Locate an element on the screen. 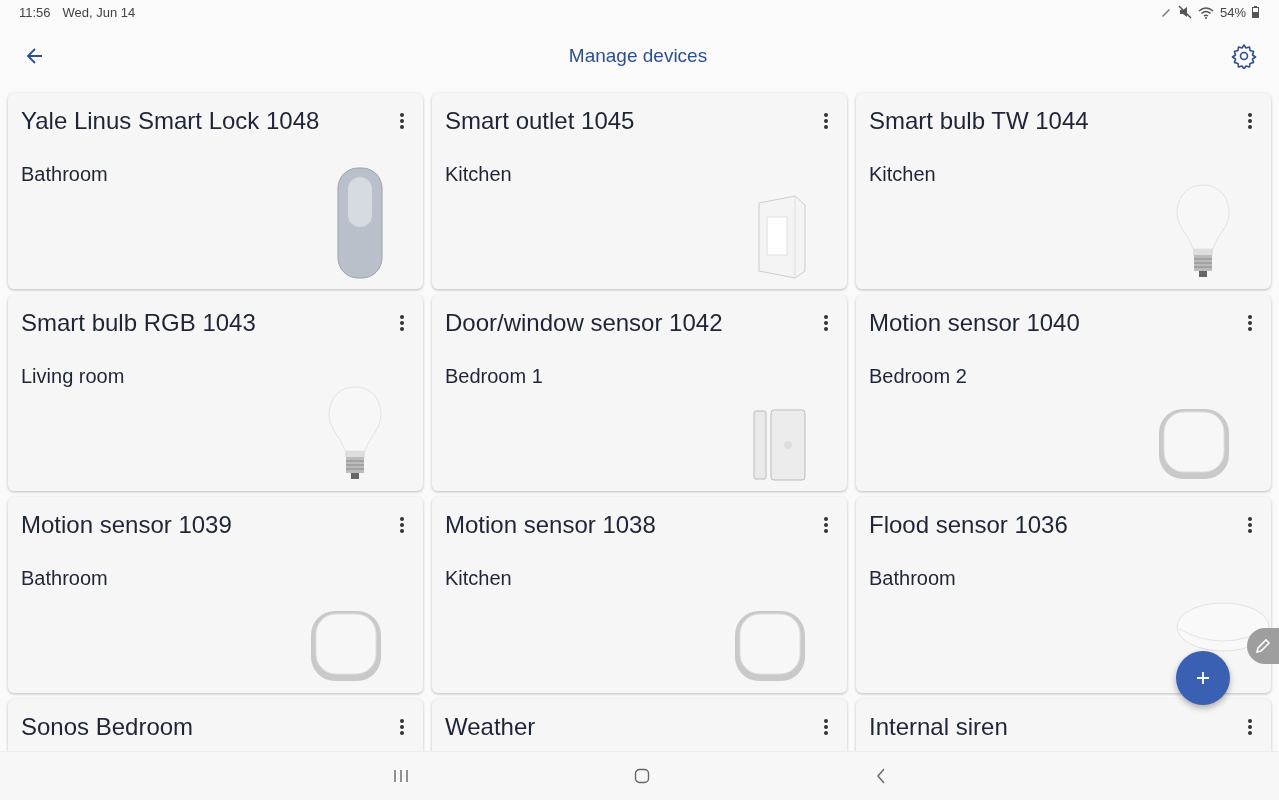 Image resolution: width=1279 pixels, height=800 pixels. device-card: Sonos Bedroom is located at coordinates (215, 725).